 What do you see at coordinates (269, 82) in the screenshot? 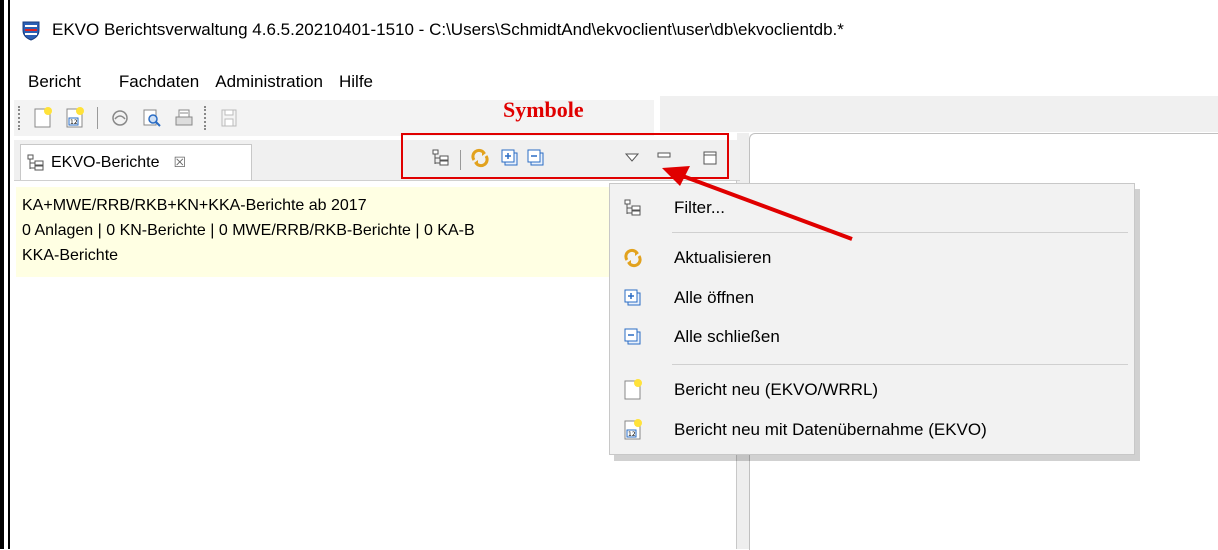
I see `menu-administration: Administration` at bounding box center [269, 82].